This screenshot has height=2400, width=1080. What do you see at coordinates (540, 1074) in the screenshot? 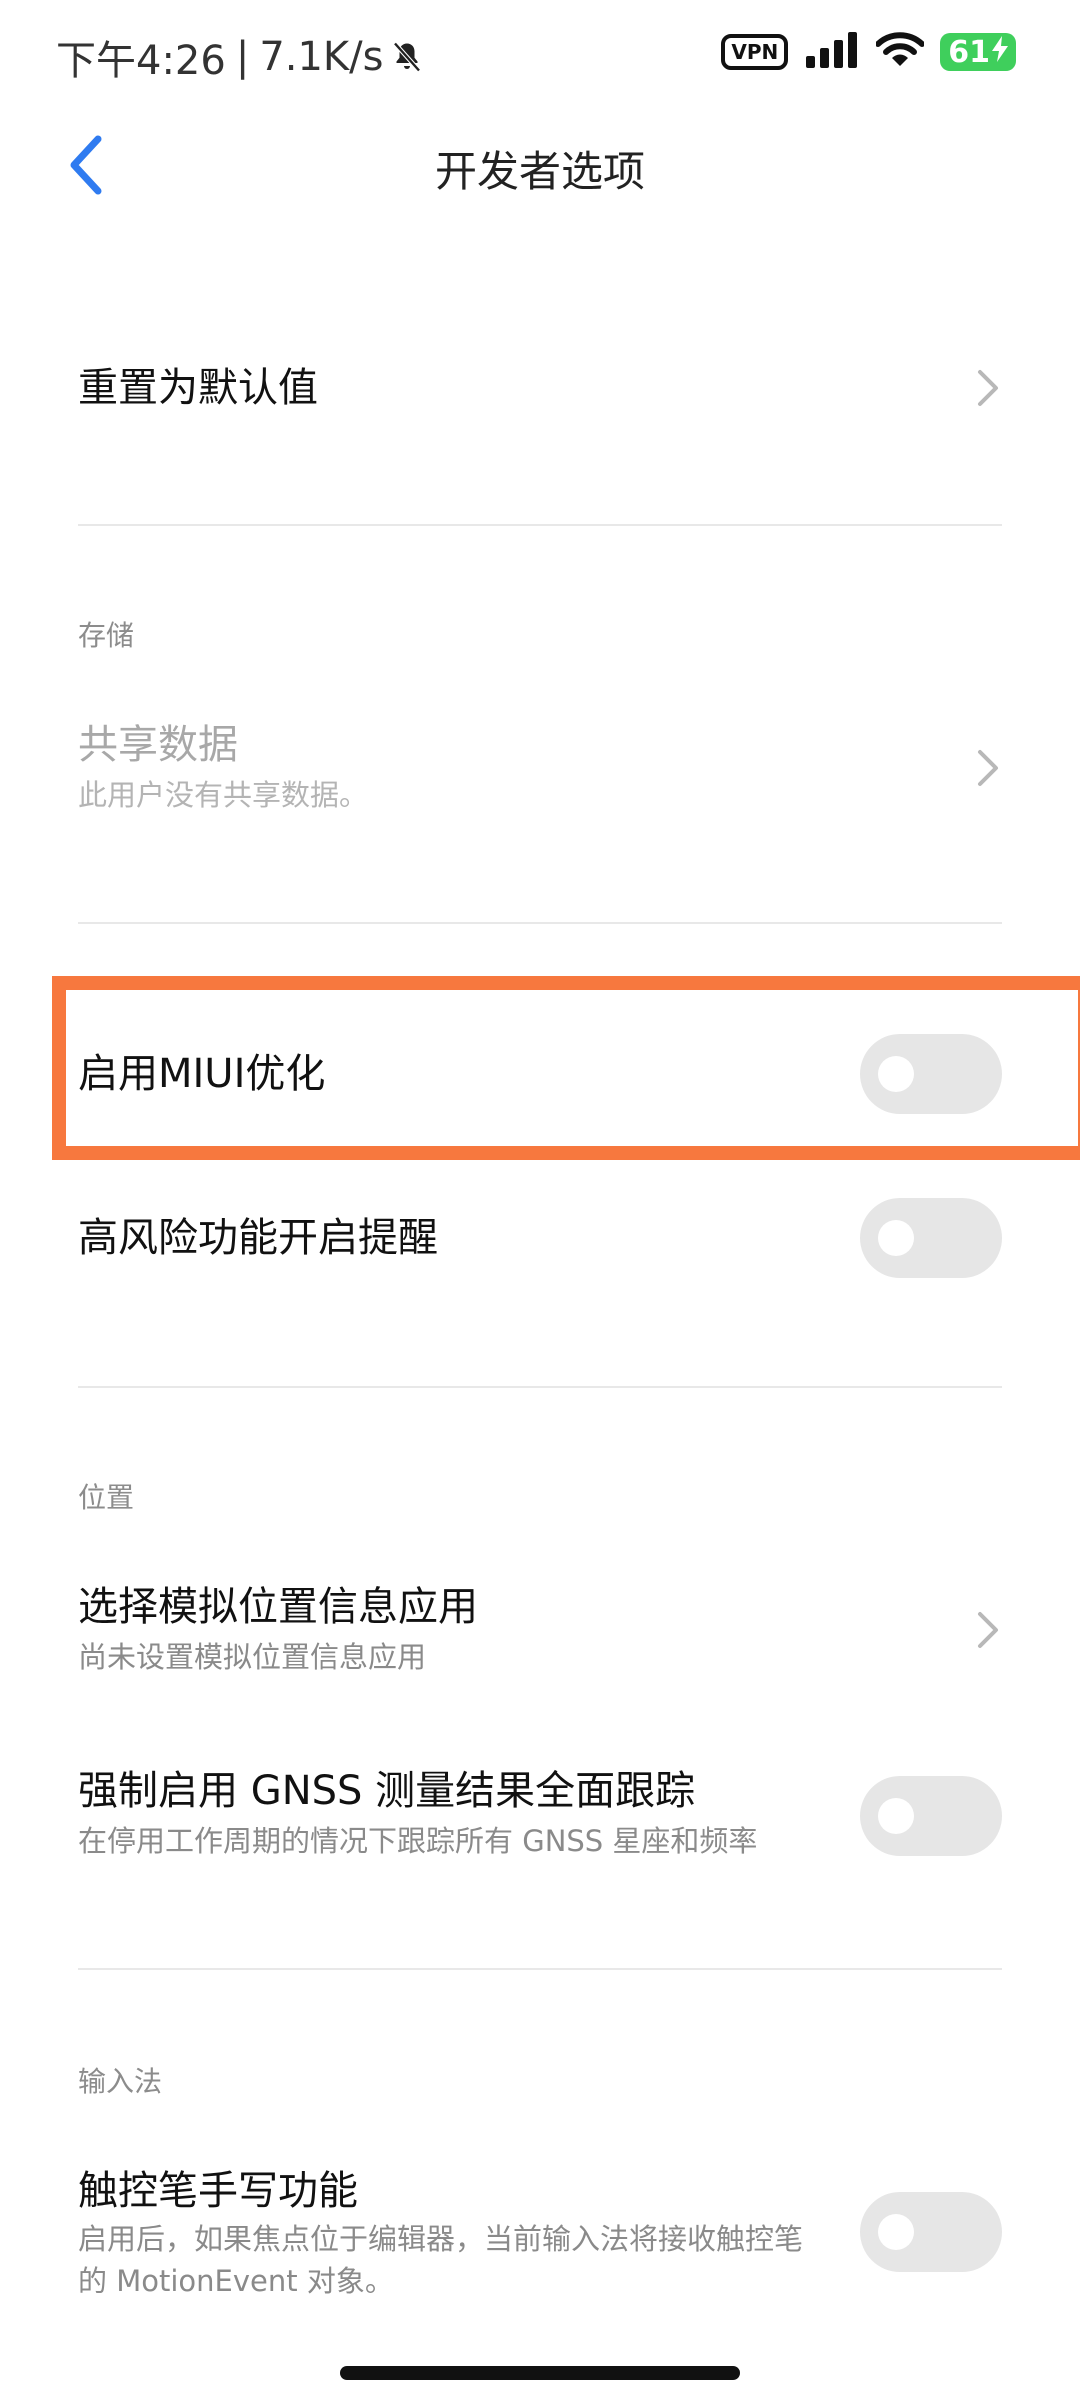
I see `miui-optimization-item: 启用MIUI优化` at bounding box center [540, 1074].